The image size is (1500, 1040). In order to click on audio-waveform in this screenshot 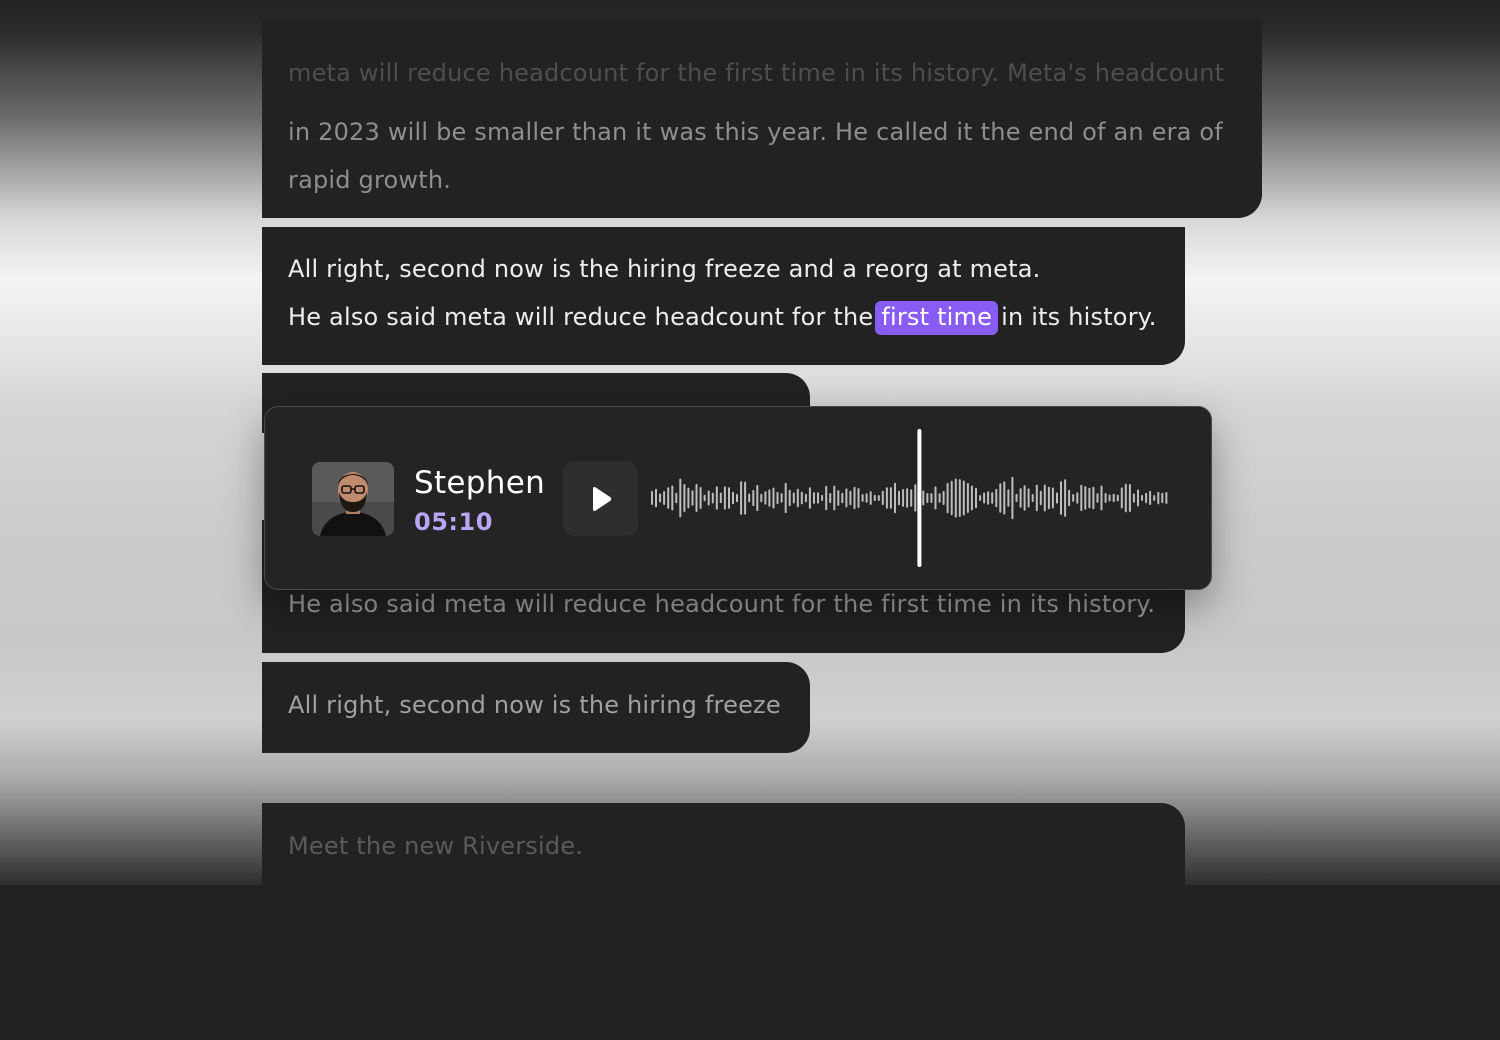, I will do `click(909, 498)`.